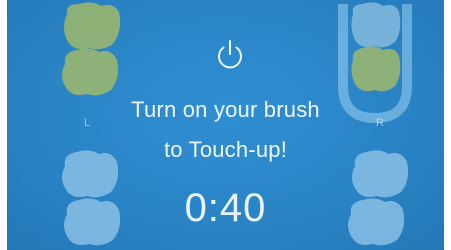  Describe the element at coordinates (225, 109) in the screenshot. I see `prompt-line-1: Turn on your brush` at that location.